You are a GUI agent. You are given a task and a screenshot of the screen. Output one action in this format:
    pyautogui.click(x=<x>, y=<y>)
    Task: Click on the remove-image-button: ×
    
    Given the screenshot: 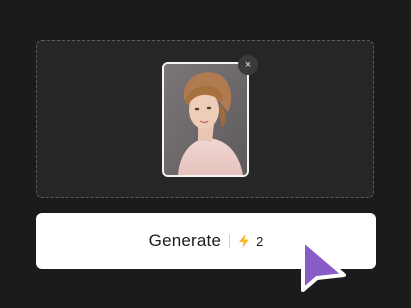 What is the action you would take?
    pyautogui.click(x=248, y=65)
    